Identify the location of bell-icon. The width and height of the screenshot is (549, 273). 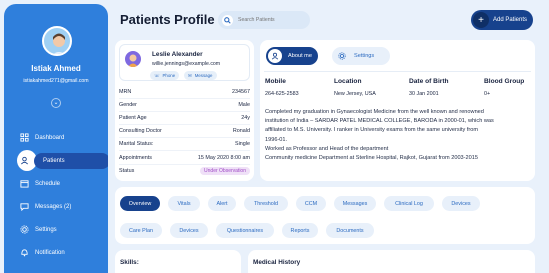
(24, 253).